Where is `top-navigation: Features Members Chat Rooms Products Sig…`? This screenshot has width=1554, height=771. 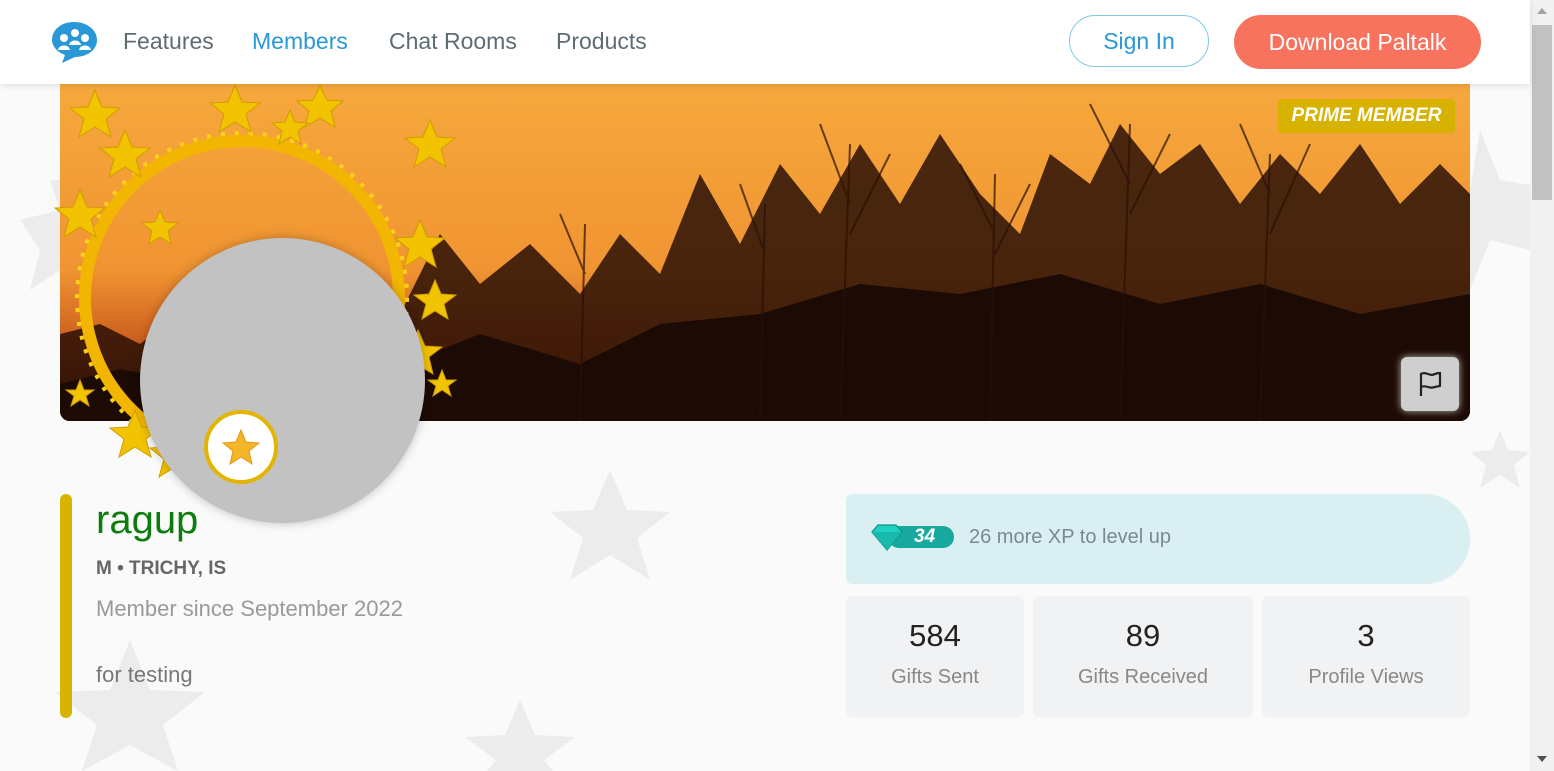
top-navigation: Features Members Chat Rooms Products Sig… is located at coordinates (765, 42).